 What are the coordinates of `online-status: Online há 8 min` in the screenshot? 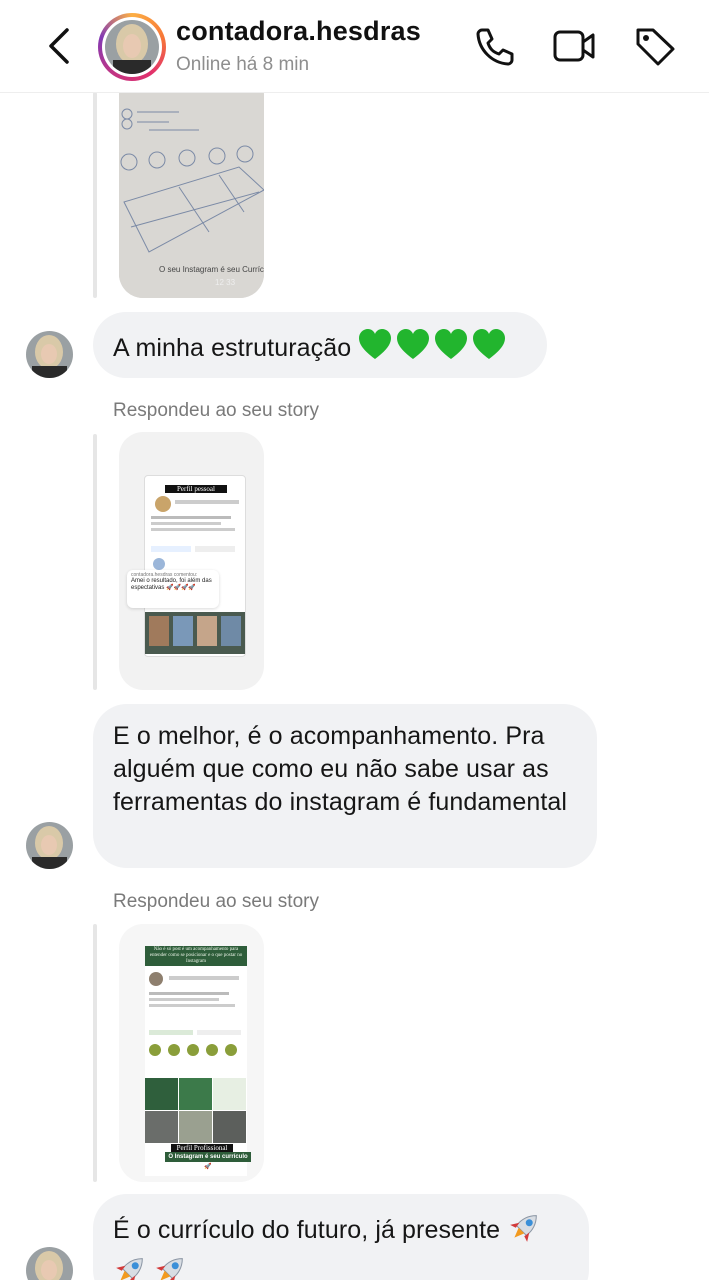 It's located at (243, 64).